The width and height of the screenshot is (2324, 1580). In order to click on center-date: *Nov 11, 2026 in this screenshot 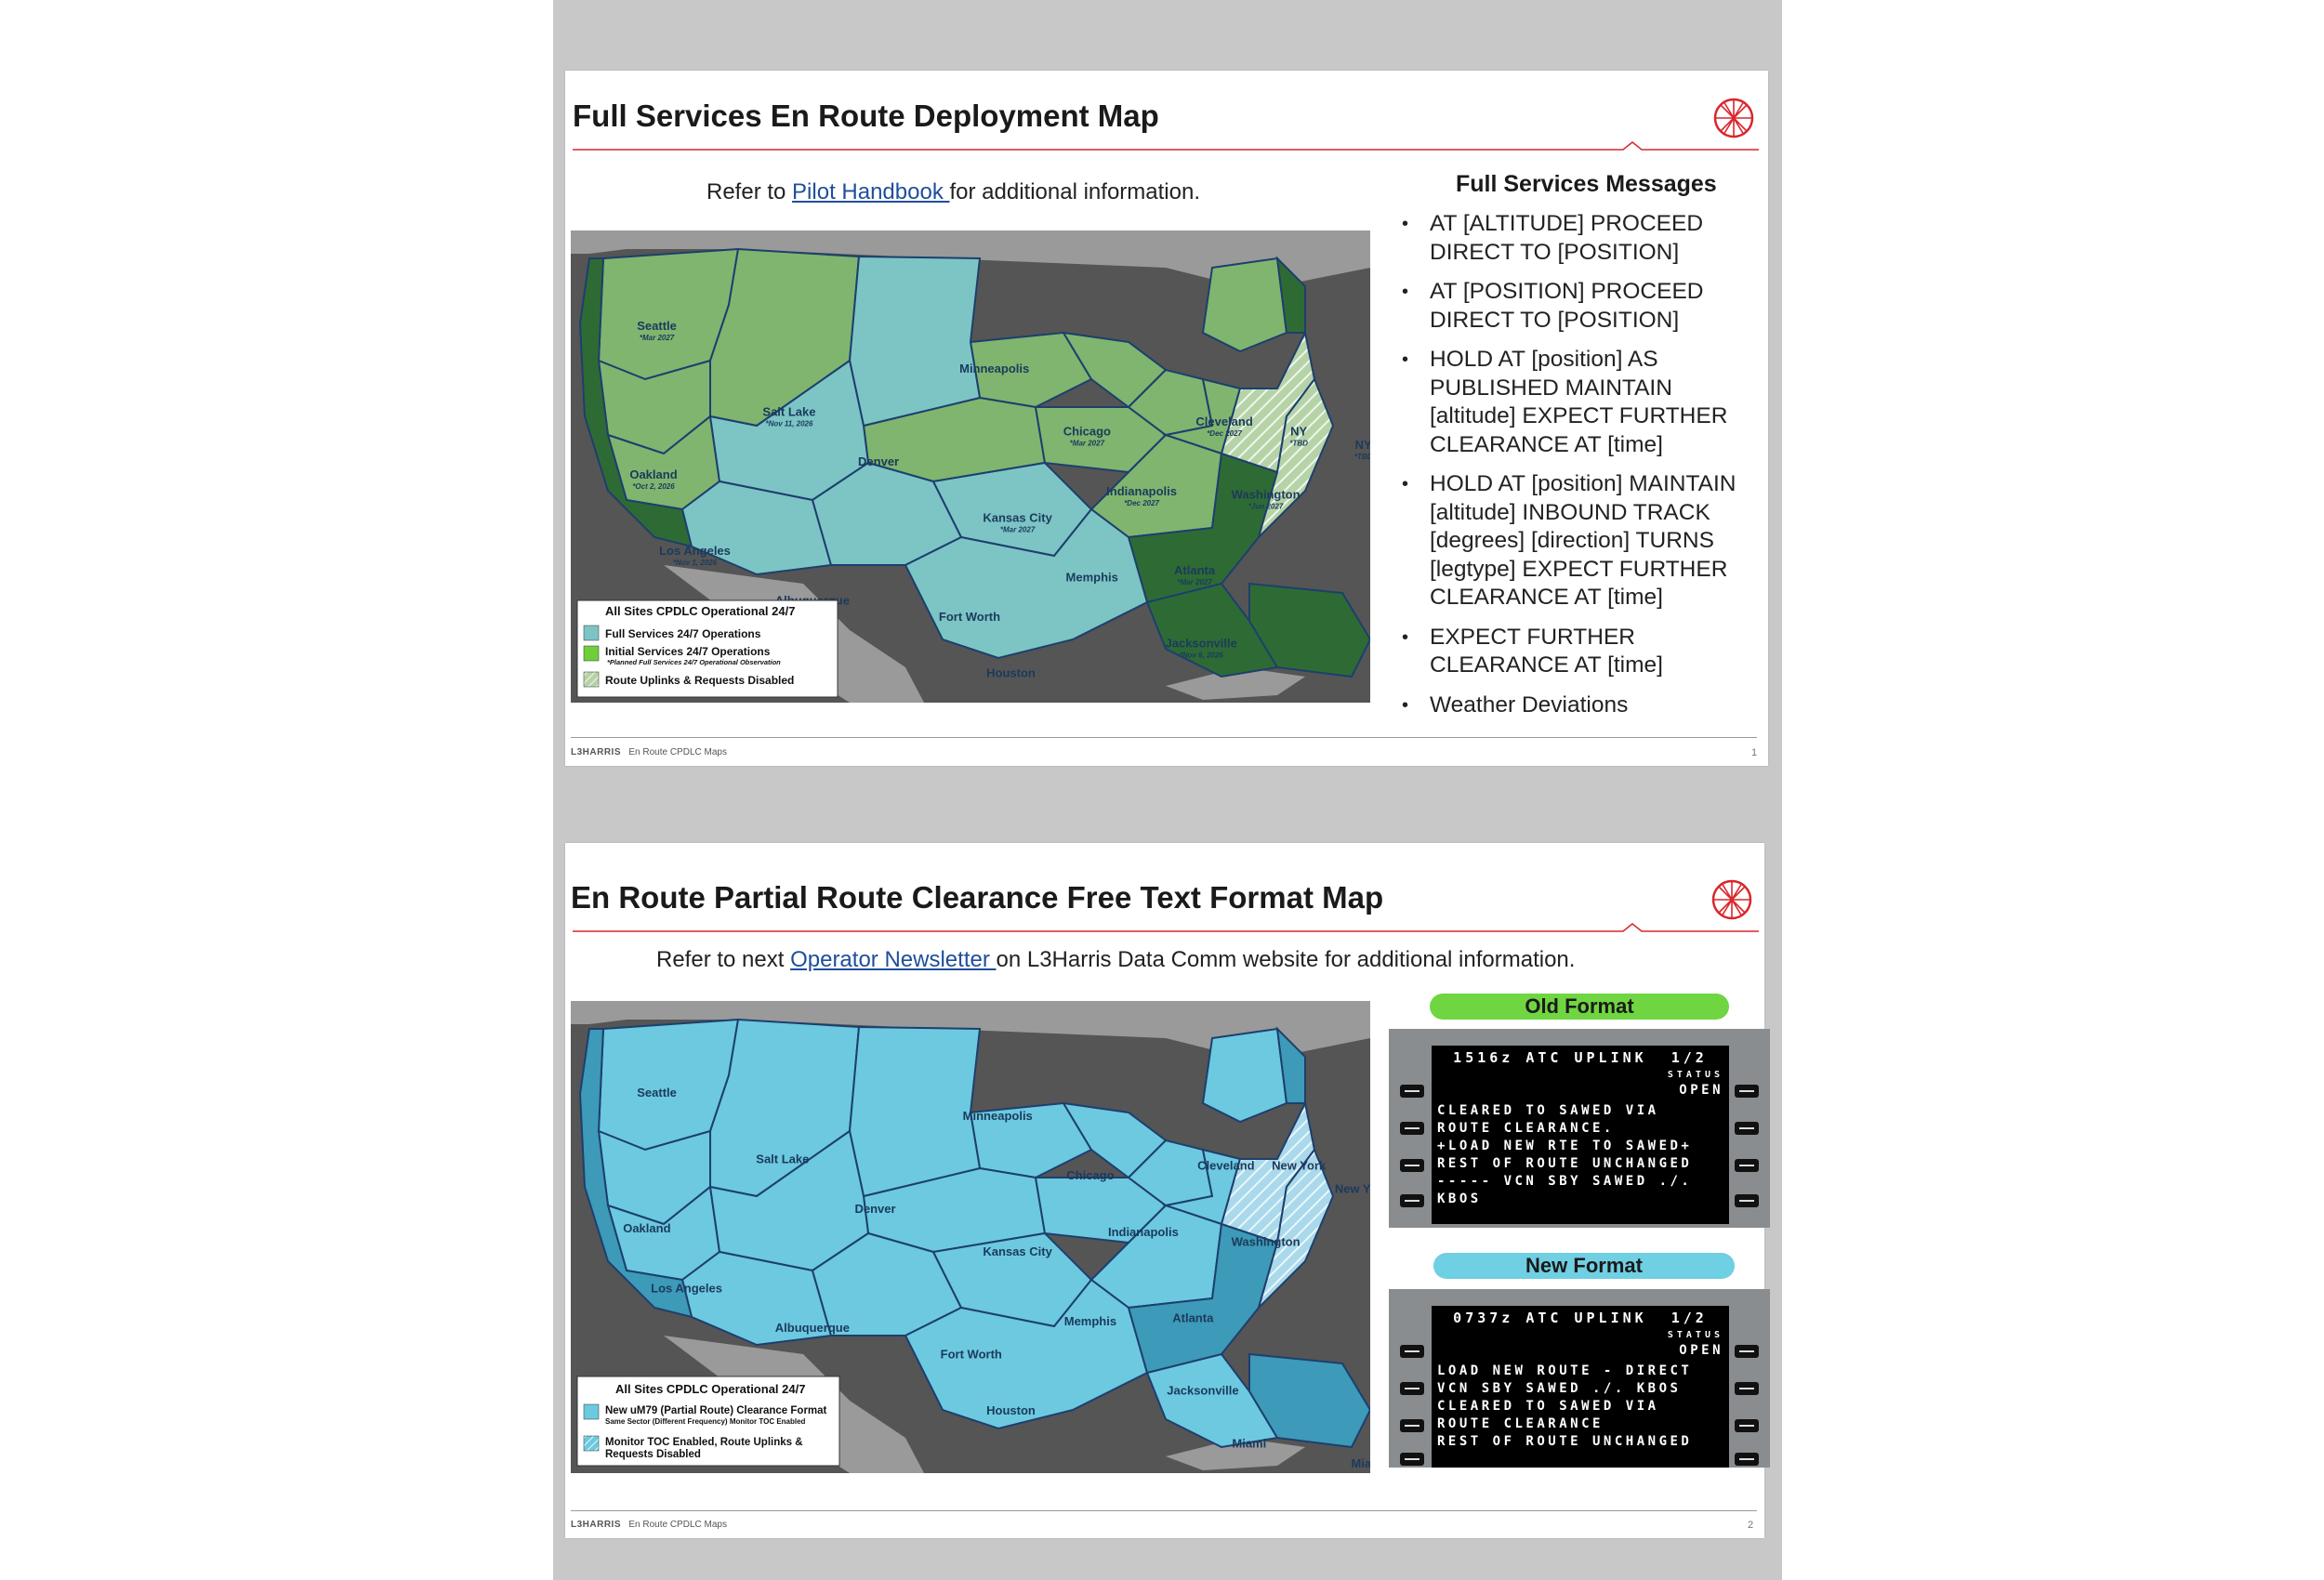, I will do `click(789, 423)`.